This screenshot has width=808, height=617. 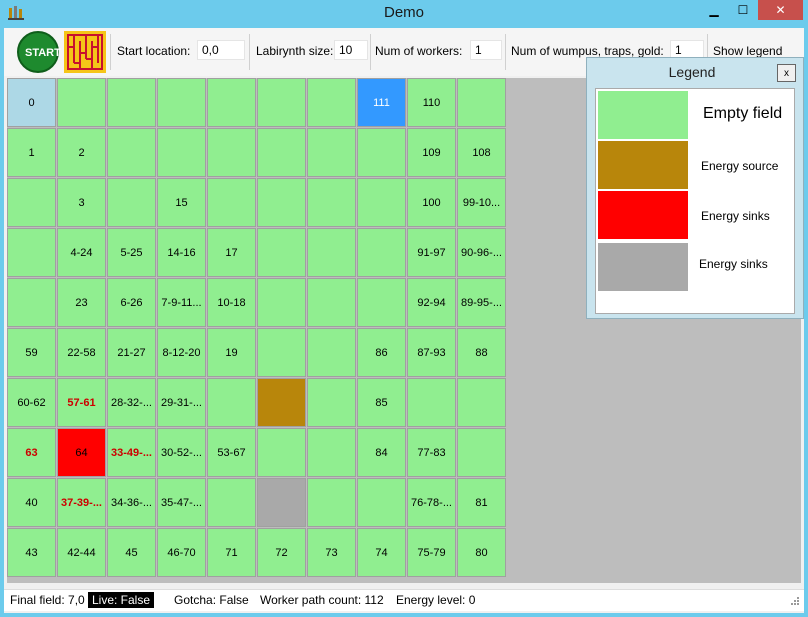 I want to click on grid-cell: 77-83, so click(x=431, y=452).